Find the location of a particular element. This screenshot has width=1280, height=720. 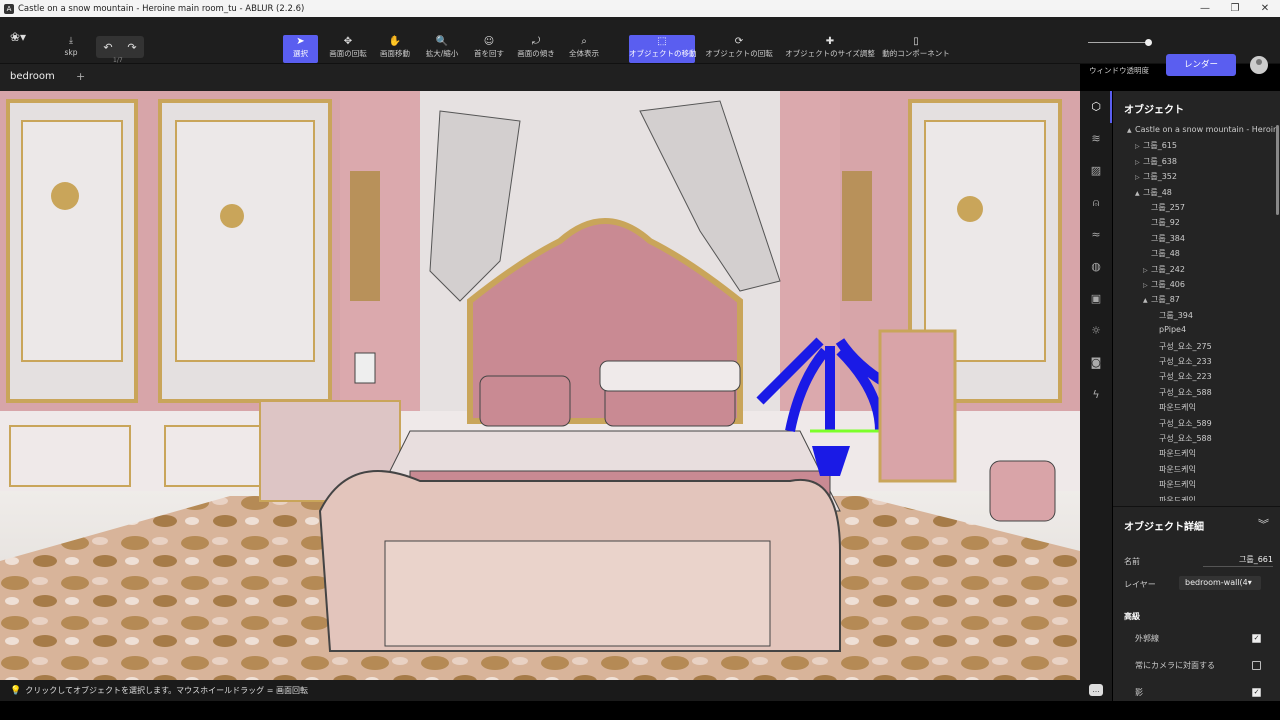

option-label: 外郭線 is located at coordinates (1147, 638).